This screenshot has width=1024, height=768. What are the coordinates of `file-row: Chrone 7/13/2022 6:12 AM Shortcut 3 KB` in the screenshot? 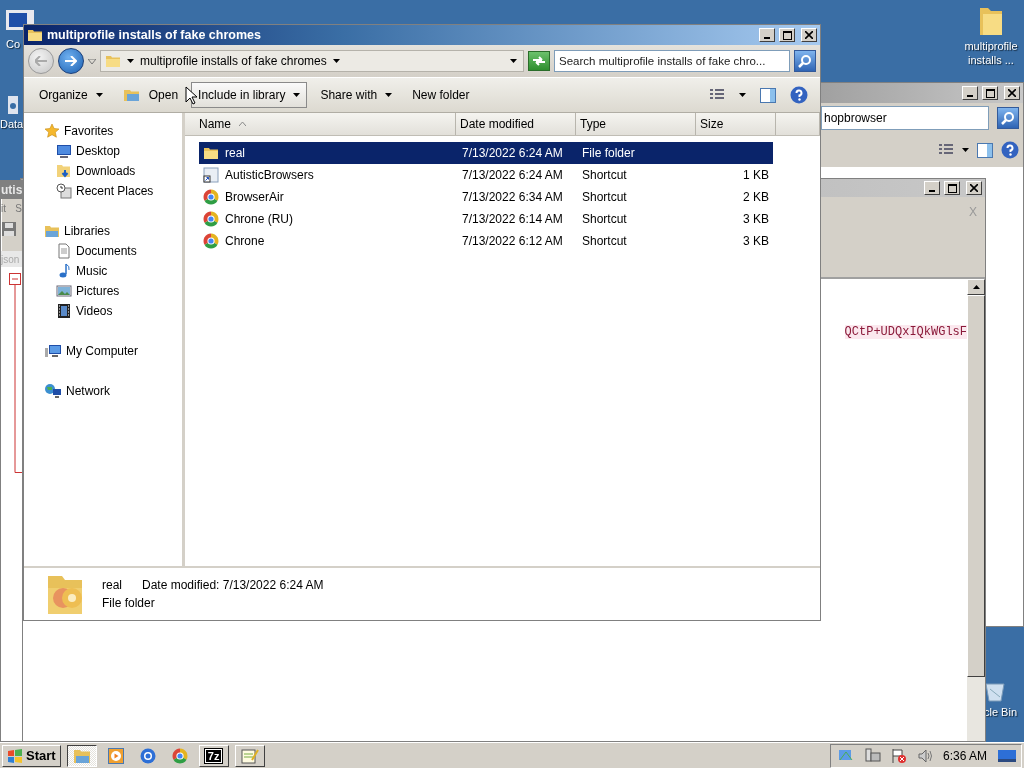 It's located at (486, 241).